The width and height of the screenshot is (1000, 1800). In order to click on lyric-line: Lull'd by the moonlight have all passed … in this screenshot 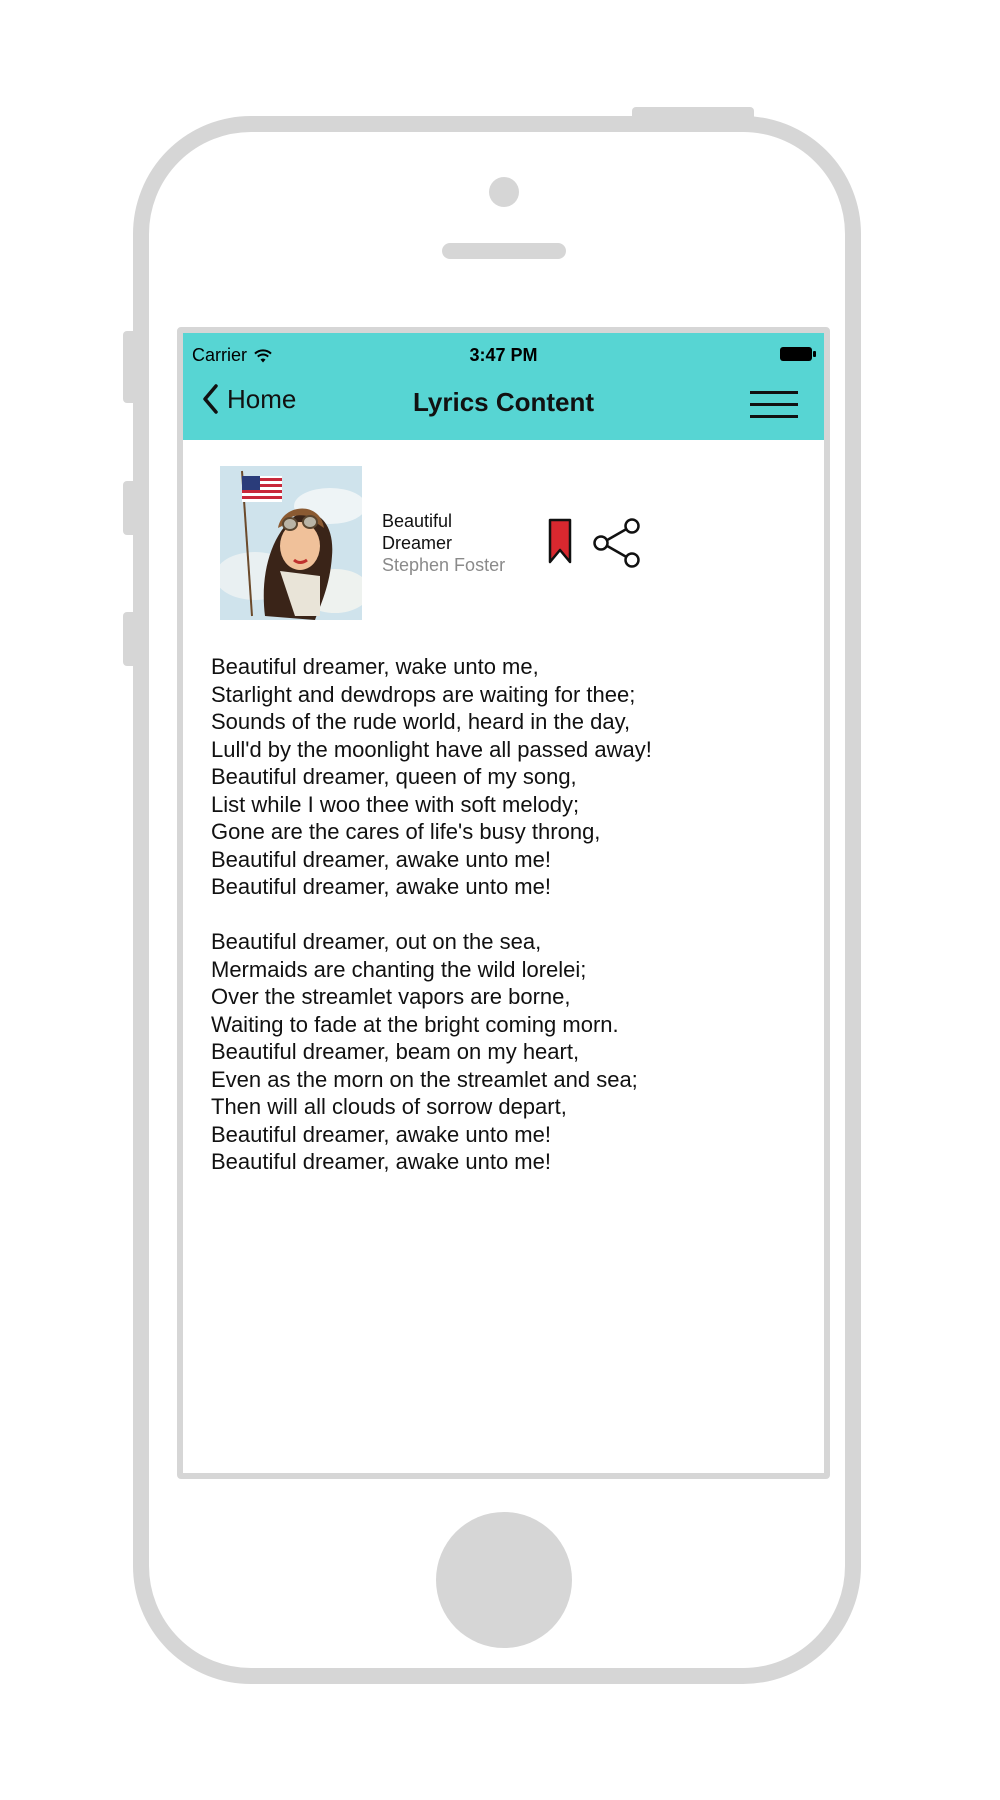, I will do `click(431, 749)`.